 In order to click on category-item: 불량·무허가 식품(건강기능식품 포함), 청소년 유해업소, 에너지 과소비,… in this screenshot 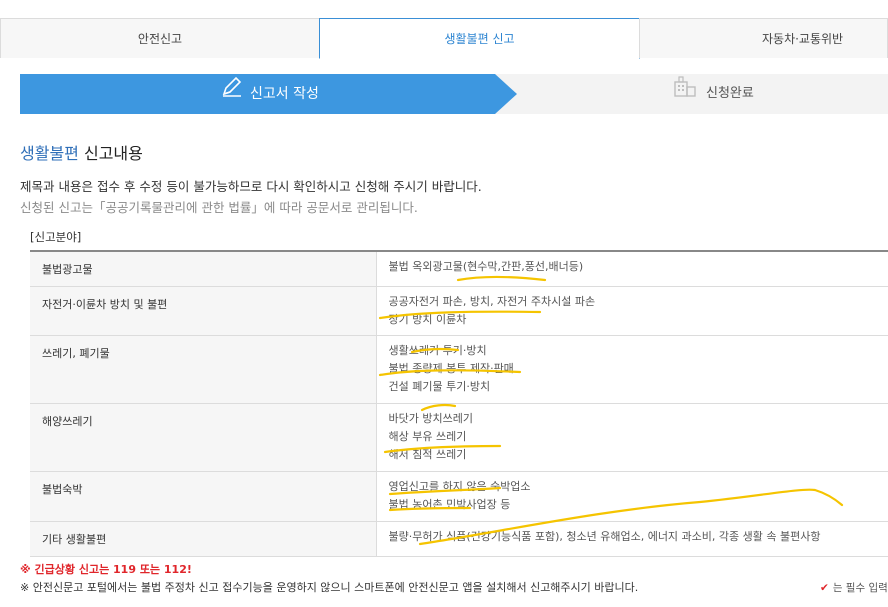, I will do `click(604, 536)`.